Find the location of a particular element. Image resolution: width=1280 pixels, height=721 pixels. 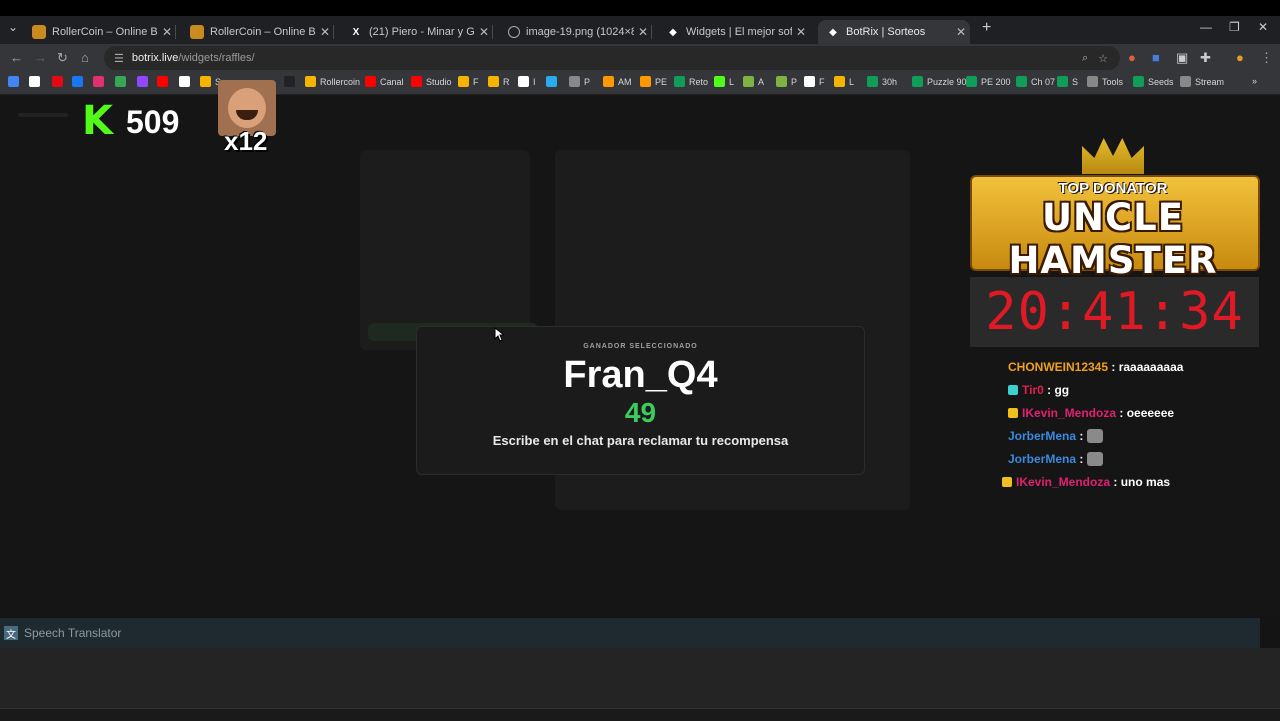

bookmarks-overflow-icon: » is located at coordinates (1254, 81).